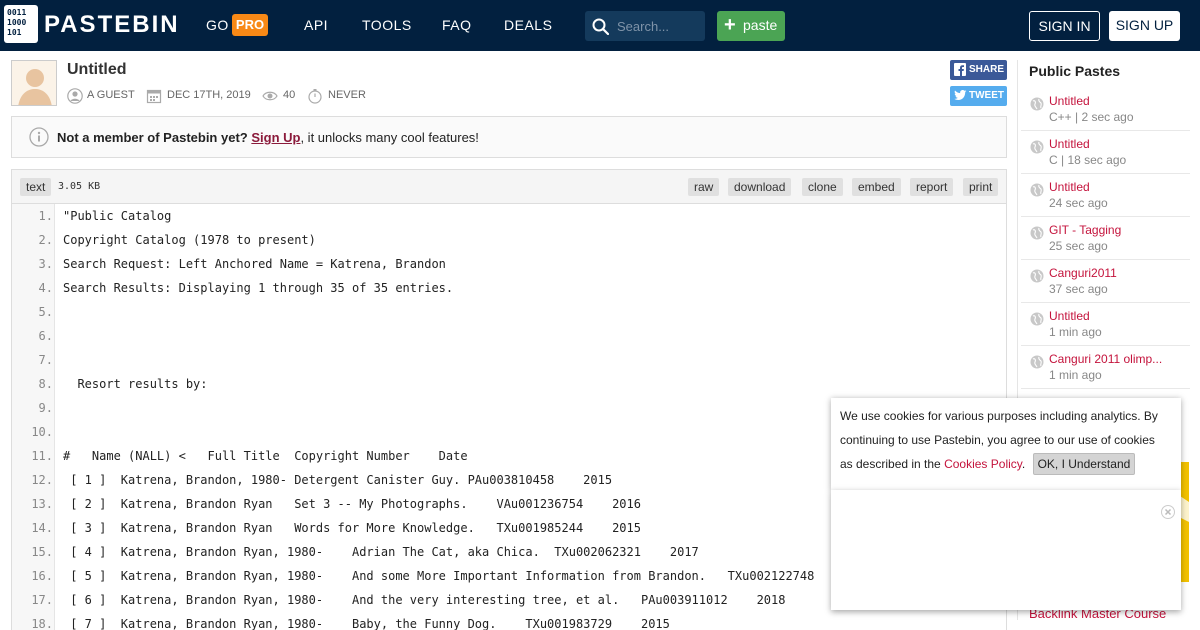 The image size is (1200, 630). I want to click on public-paste-meta: 25 sec ago, so click(1078, 246).